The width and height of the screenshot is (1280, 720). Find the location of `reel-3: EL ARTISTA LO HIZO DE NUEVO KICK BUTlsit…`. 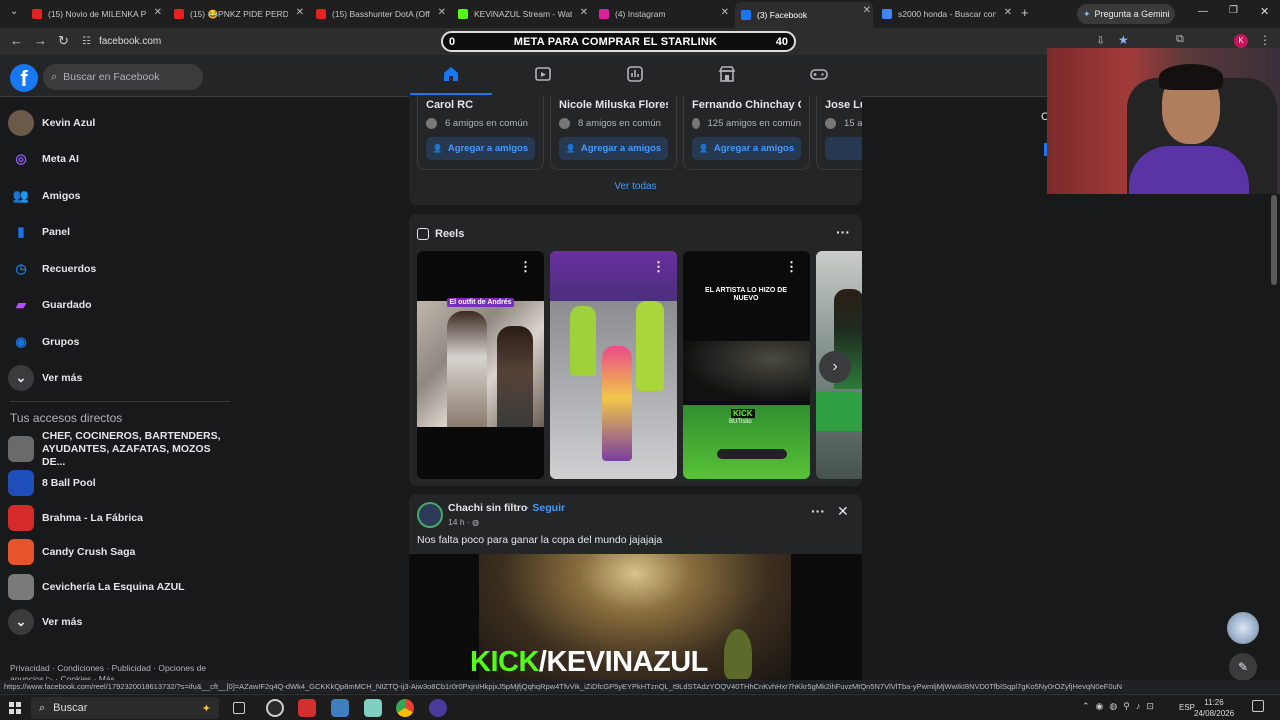

reel-3: EL ARTISTA LO HIZO DE NUEVO KICK BUTlsit… is located at coordinates (746, 365).